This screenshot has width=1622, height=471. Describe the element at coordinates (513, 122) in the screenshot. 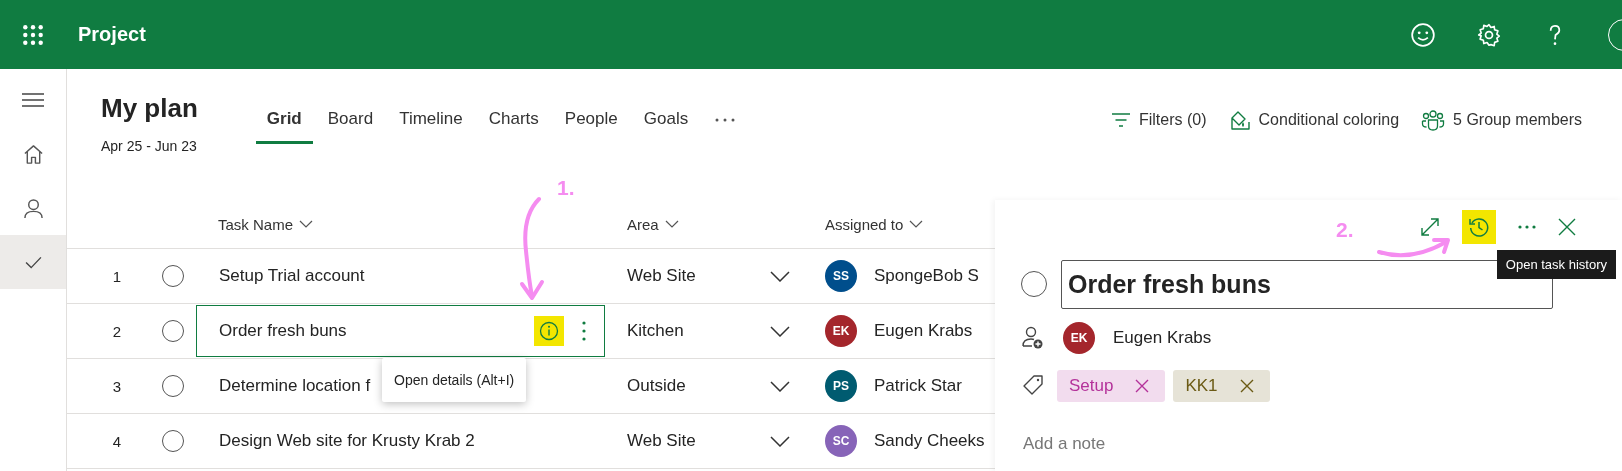

I see `view-tab: Charts` at that location.